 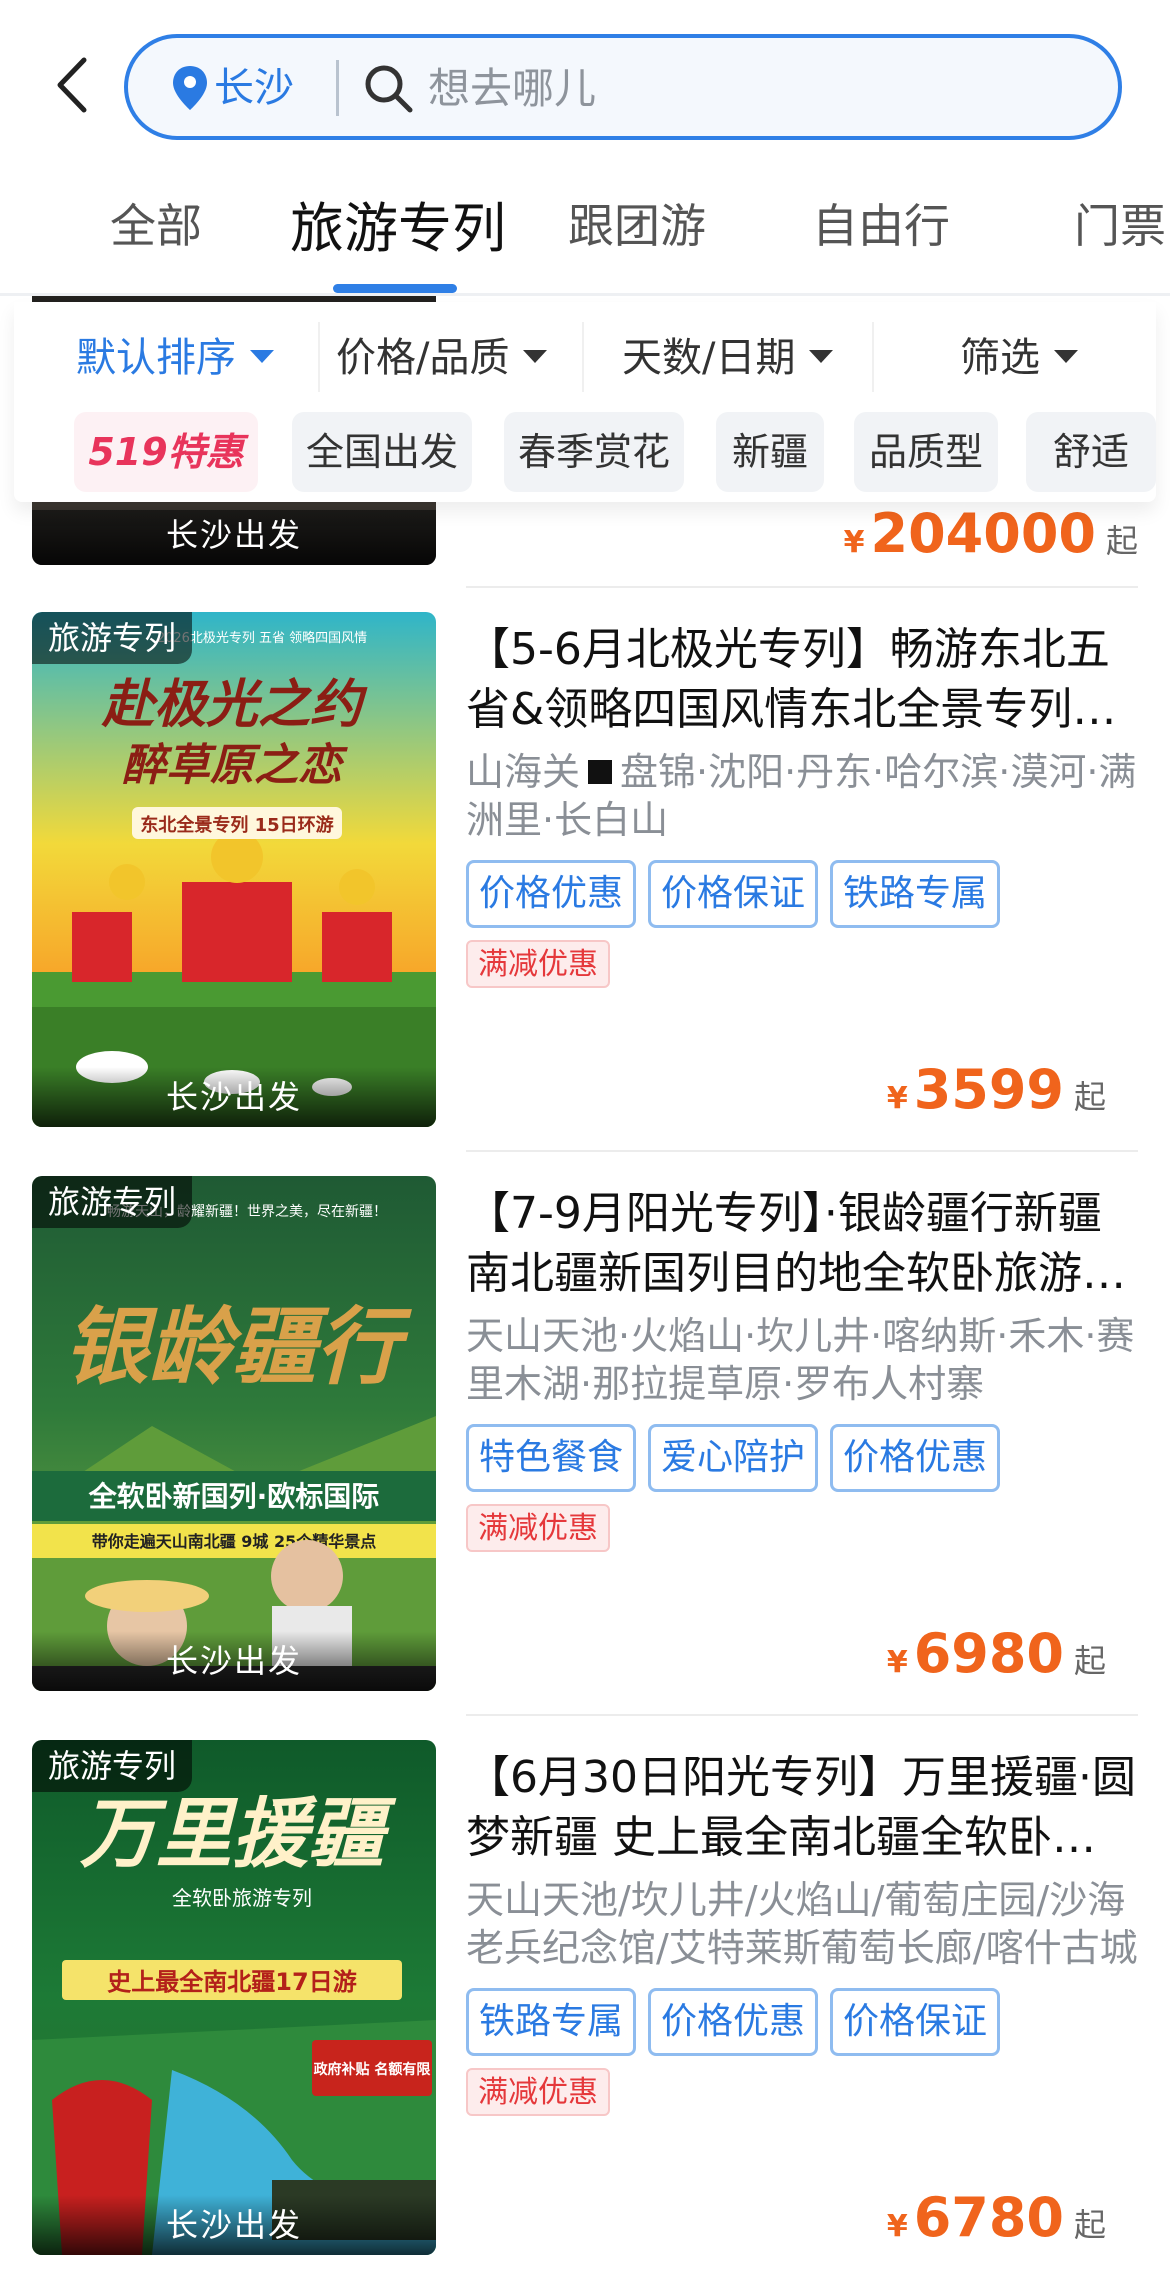 What do you see at coordinates (337, 88) in the screenshot?
I see `search-separator` at bounding box center [337, 88].